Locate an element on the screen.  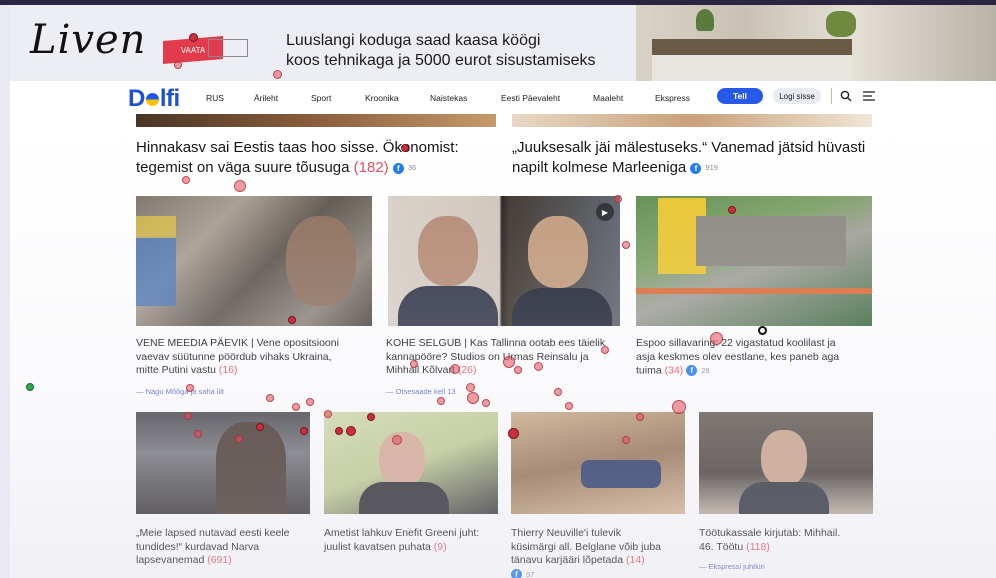
byline: — Nagu Mõõga ja saha lilt is located at coordinates (180, 391).